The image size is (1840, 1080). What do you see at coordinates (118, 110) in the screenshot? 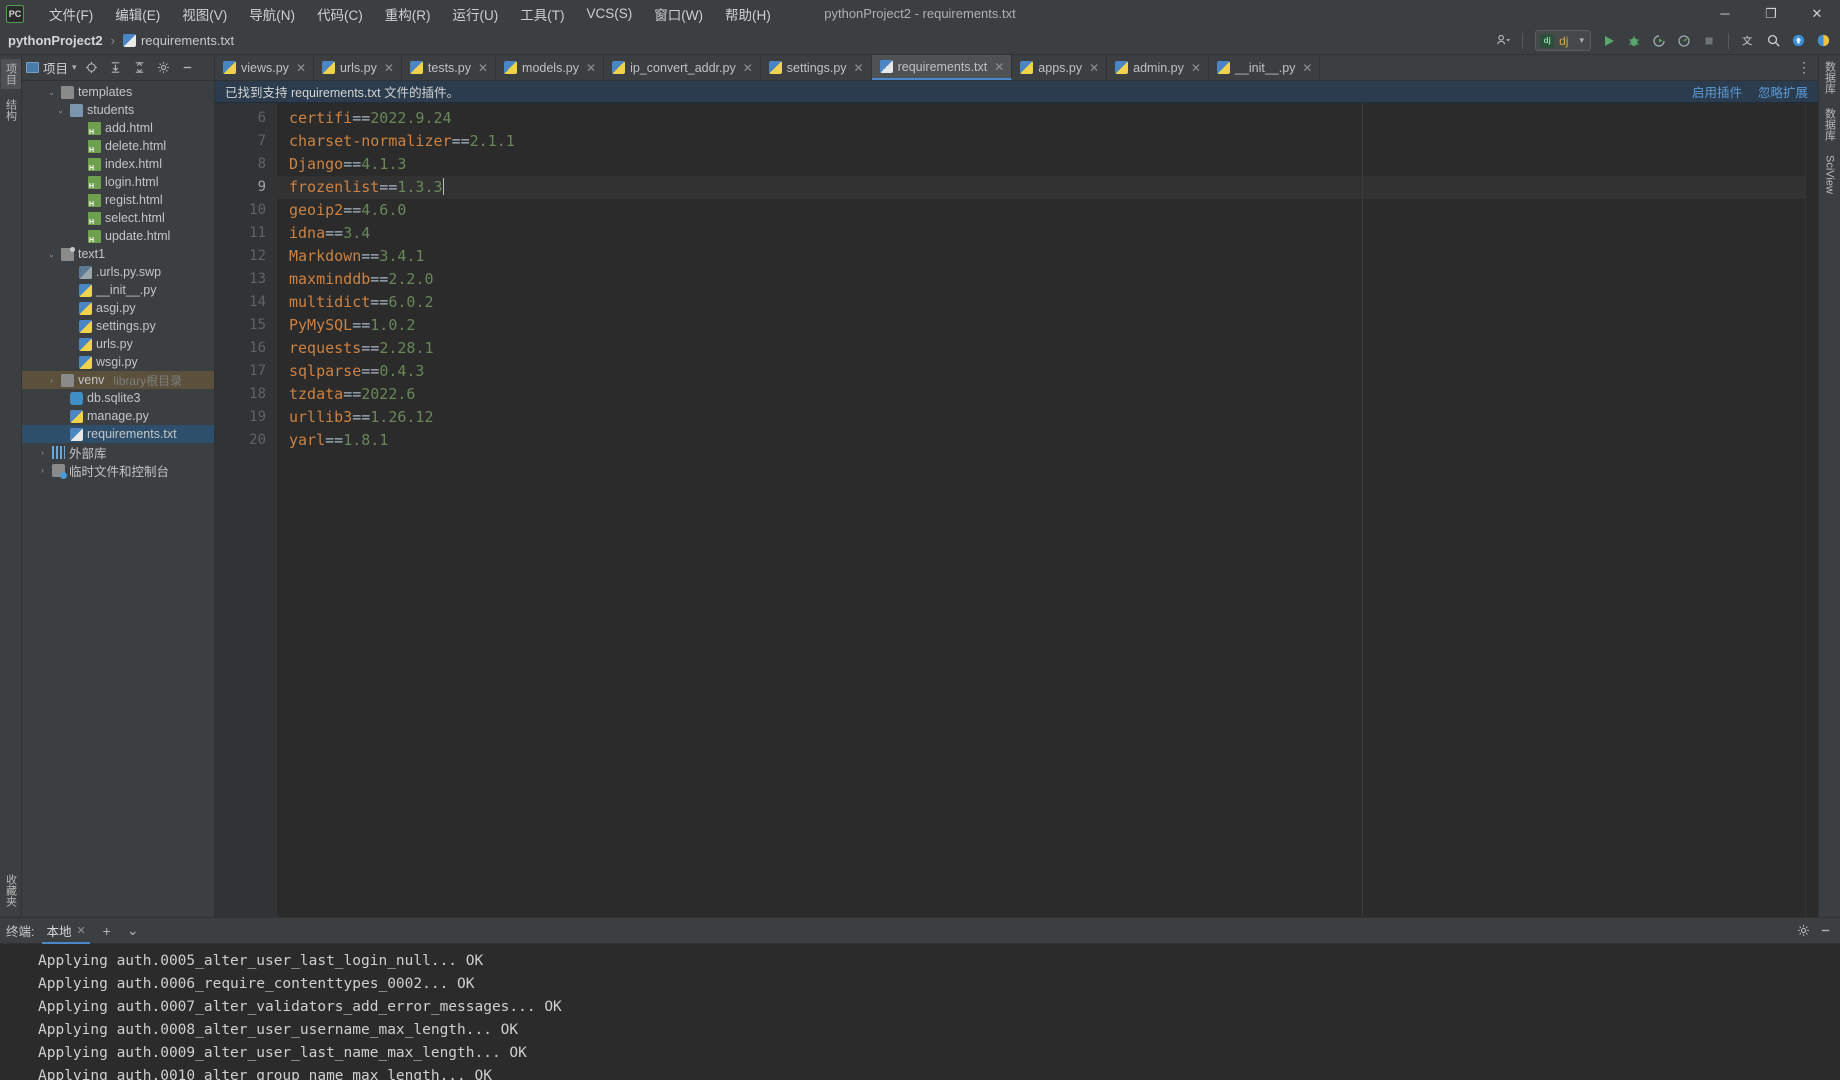
I see `tree-node-students: ⌄ students` at bounding box center [118, 110].